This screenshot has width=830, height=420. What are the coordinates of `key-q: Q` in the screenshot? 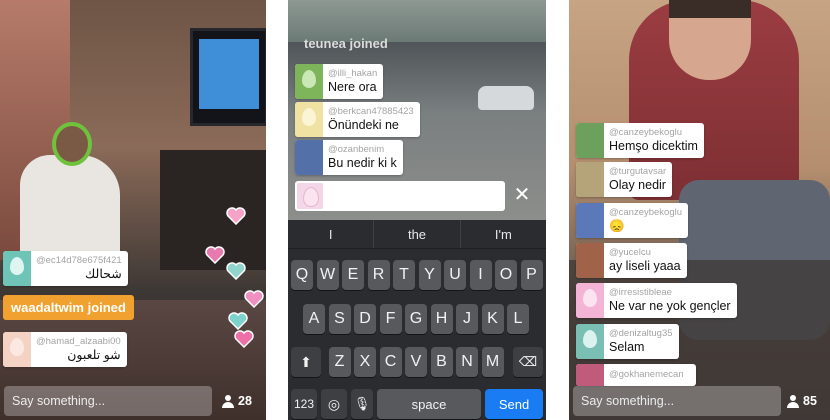 It's located at (302, 275).